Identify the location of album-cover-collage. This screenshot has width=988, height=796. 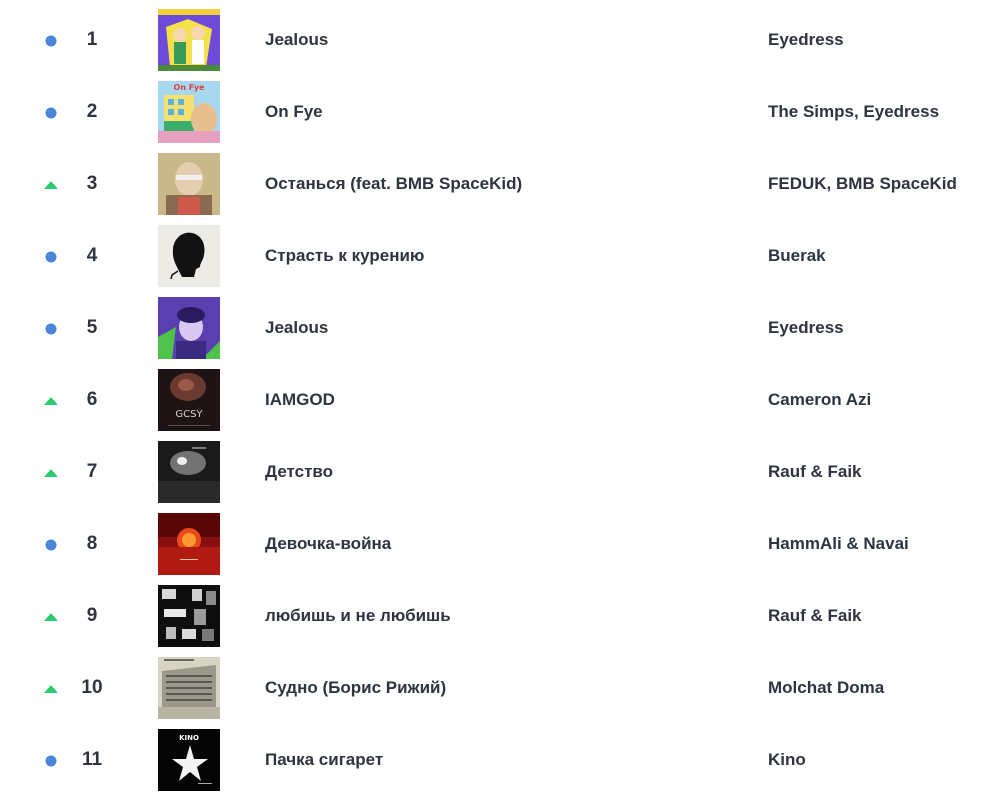
(189, 616).